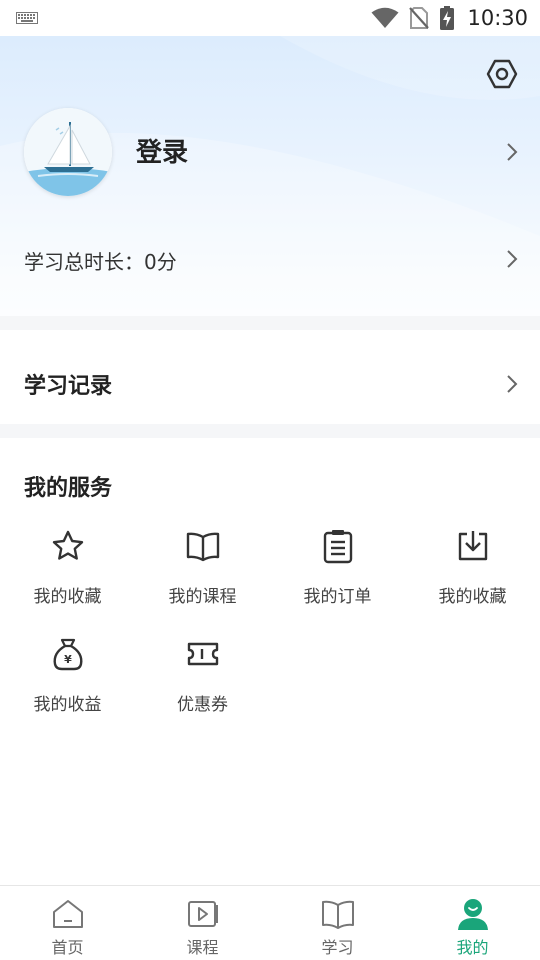  I want to click on avatar, so click(68, 152).